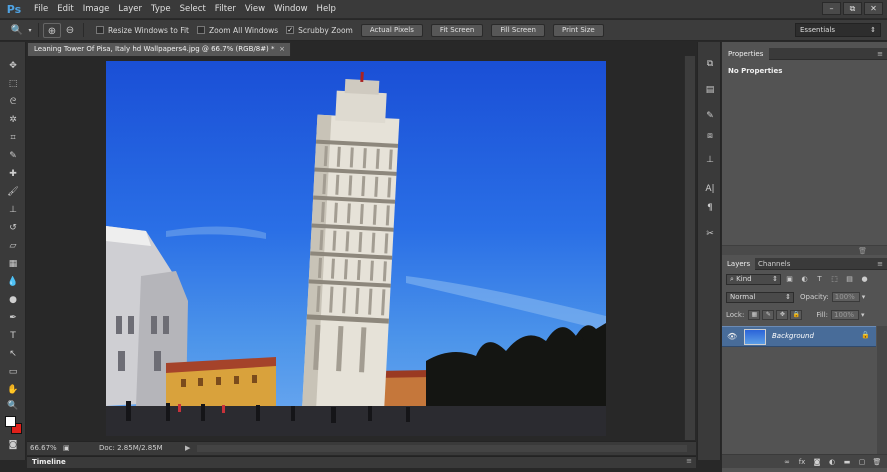 This screenshot has height=472, width=887. What do you see at coordinates (832, 462) in the screenshot?
I see `adjustment-layer-icon: ◐` at bounding box center [832, 462].